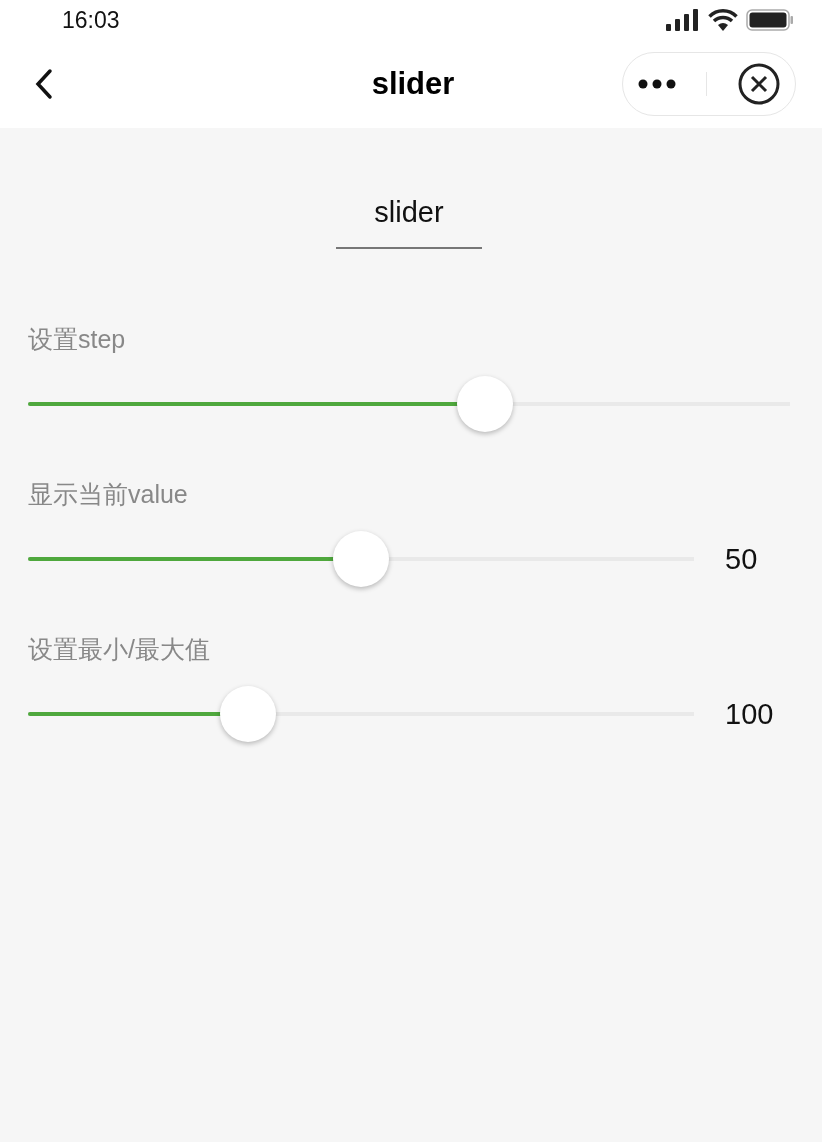  What do you see at coordinates (758, 84) in the screenshot?
I see `close-icon` at bounding box center [758, 84].